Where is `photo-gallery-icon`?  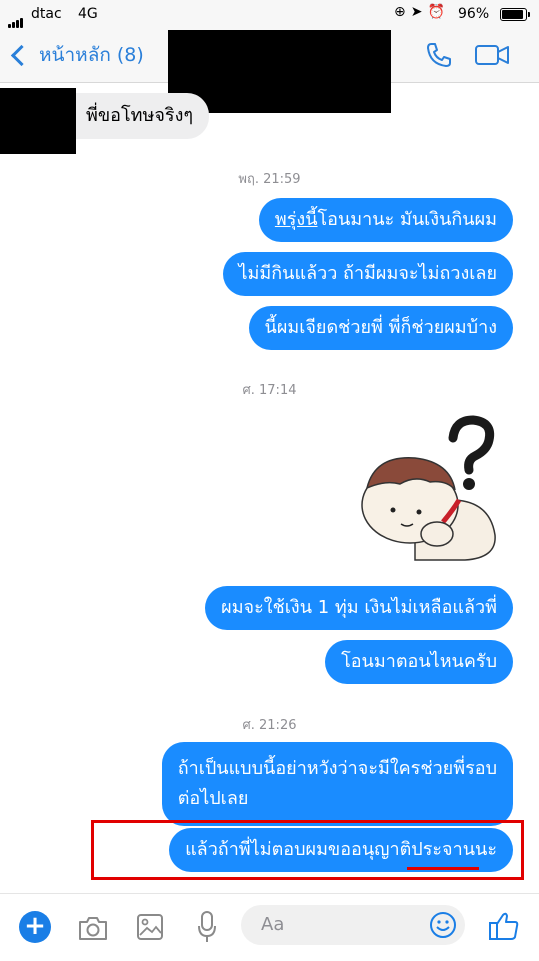 photo-gallery-icon is located at coordinates (150, 927).